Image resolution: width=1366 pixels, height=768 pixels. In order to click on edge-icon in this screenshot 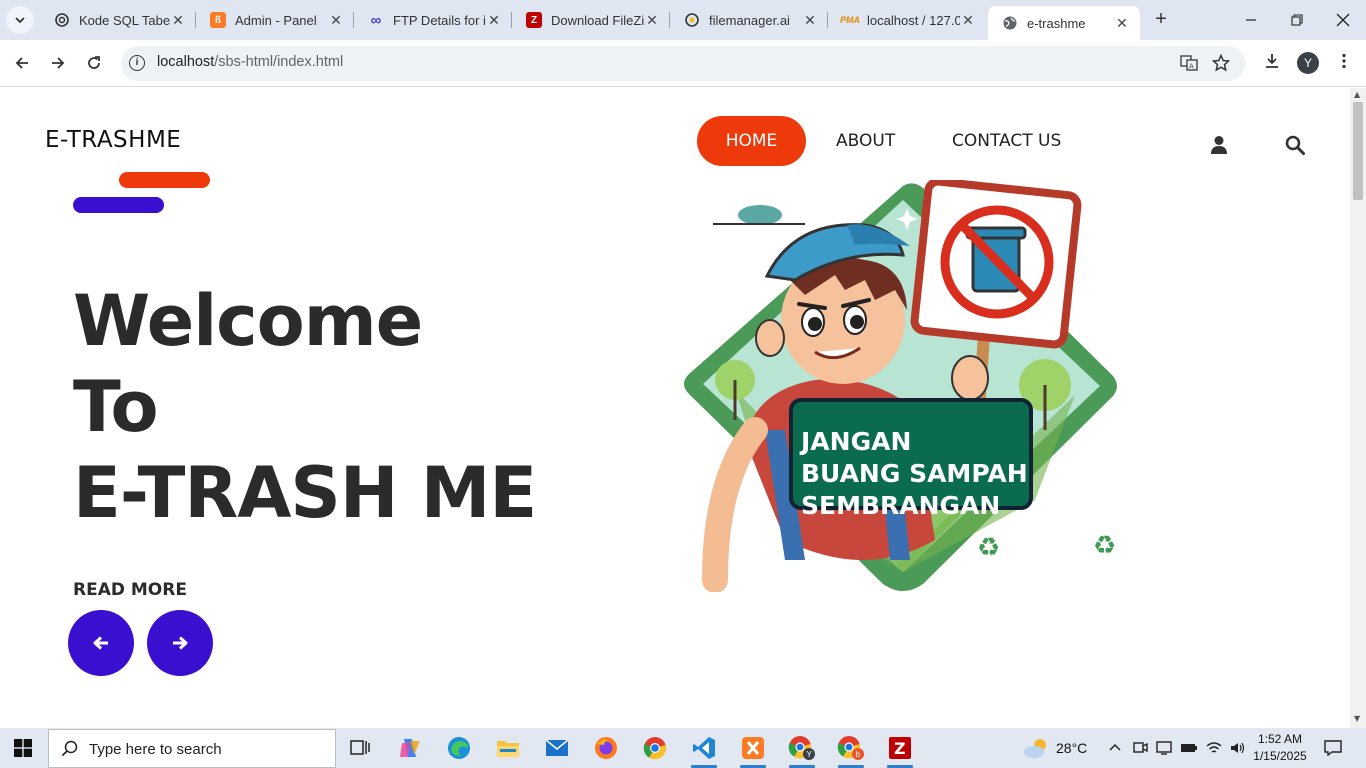, I will do `click(459, 748)`.